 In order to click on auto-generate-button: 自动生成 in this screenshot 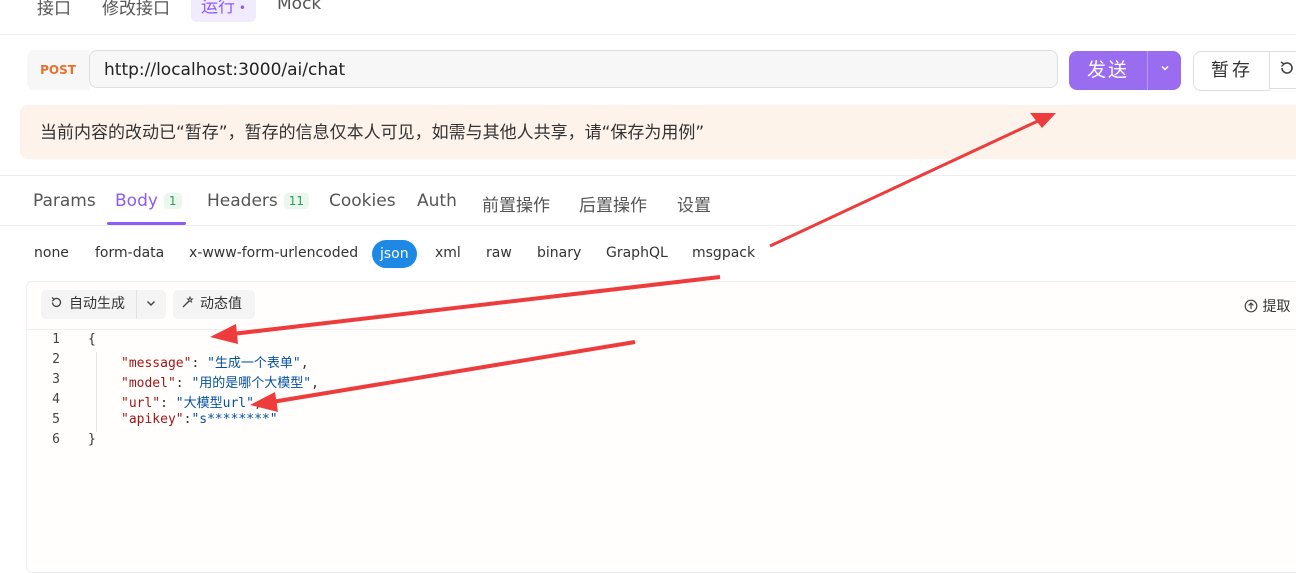, I will do `click(103, 304)`.